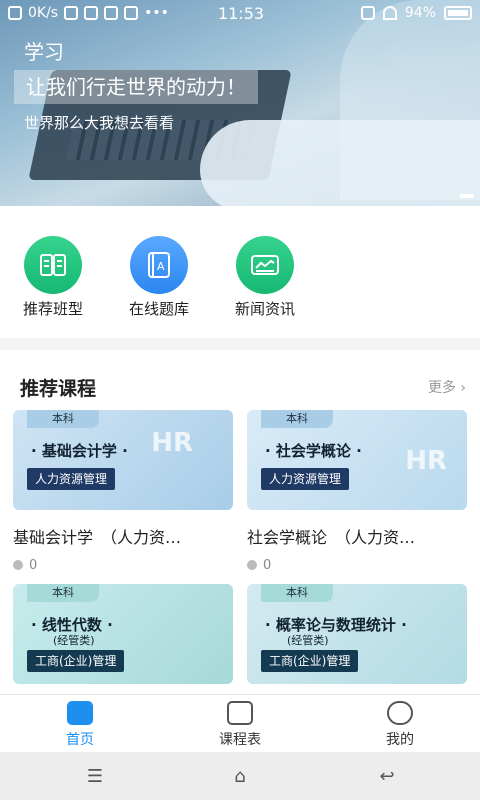 This screenshot has width=480, height=800. Describe the element at coordinates (123, 634) in the screenshot. I see `course-card-thumbnail: 本科 · 线性代数 · (经管类) 工商(企业)管理` at that location.